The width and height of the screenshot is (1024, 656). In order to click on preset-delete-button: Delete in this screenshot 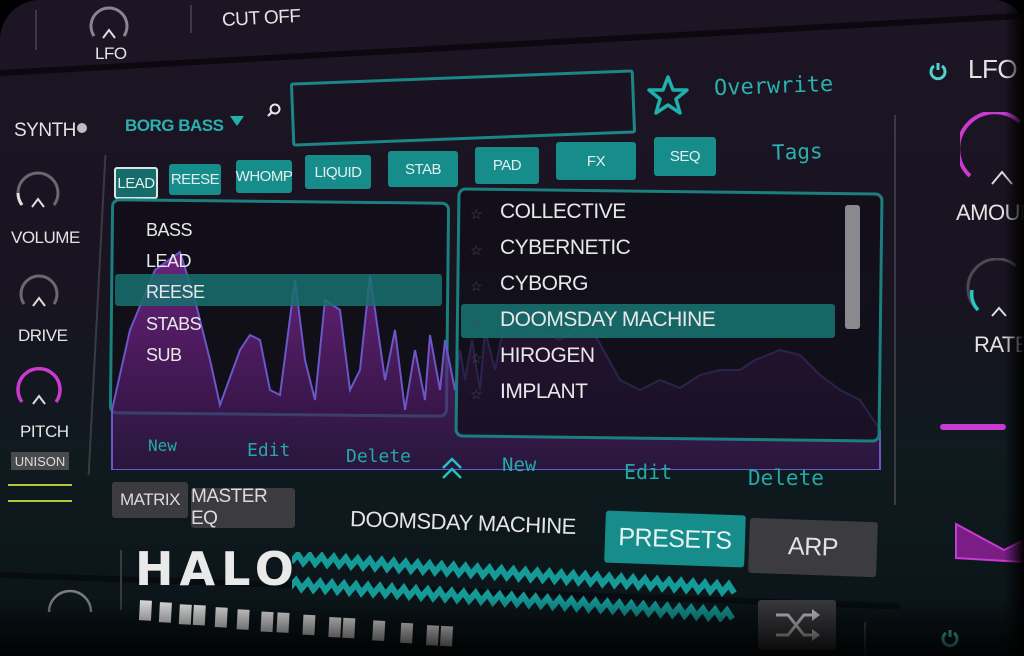, I will do `click(786, 478)`.